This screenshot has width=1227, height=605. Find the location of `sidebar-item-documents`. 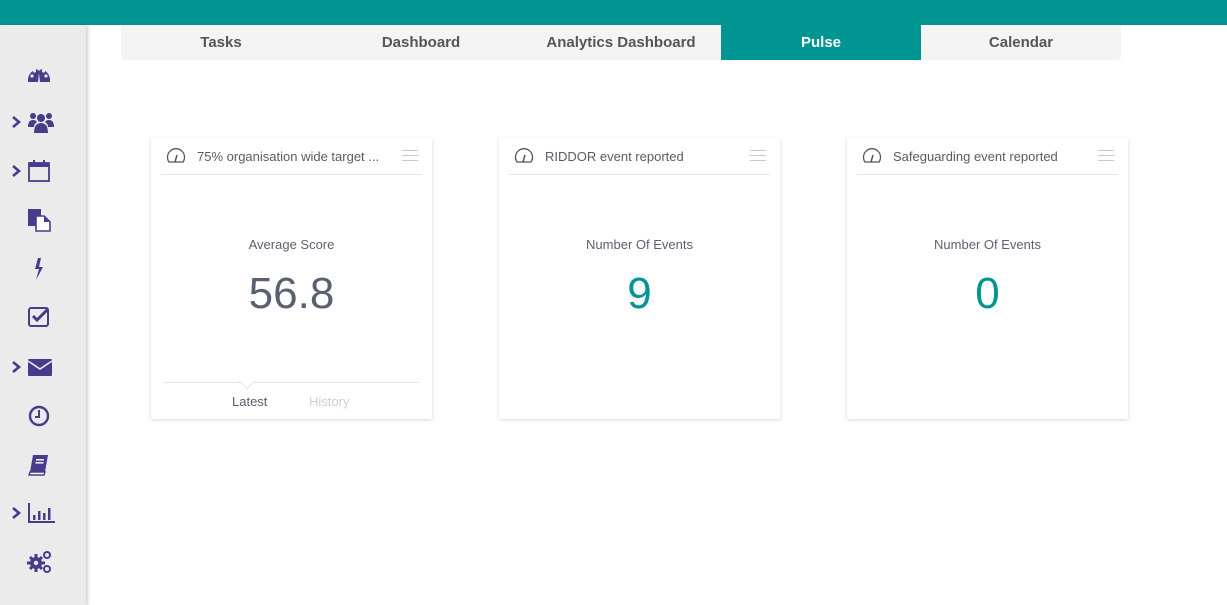

sidebar-item-documents is located at coordinates (43, 220).